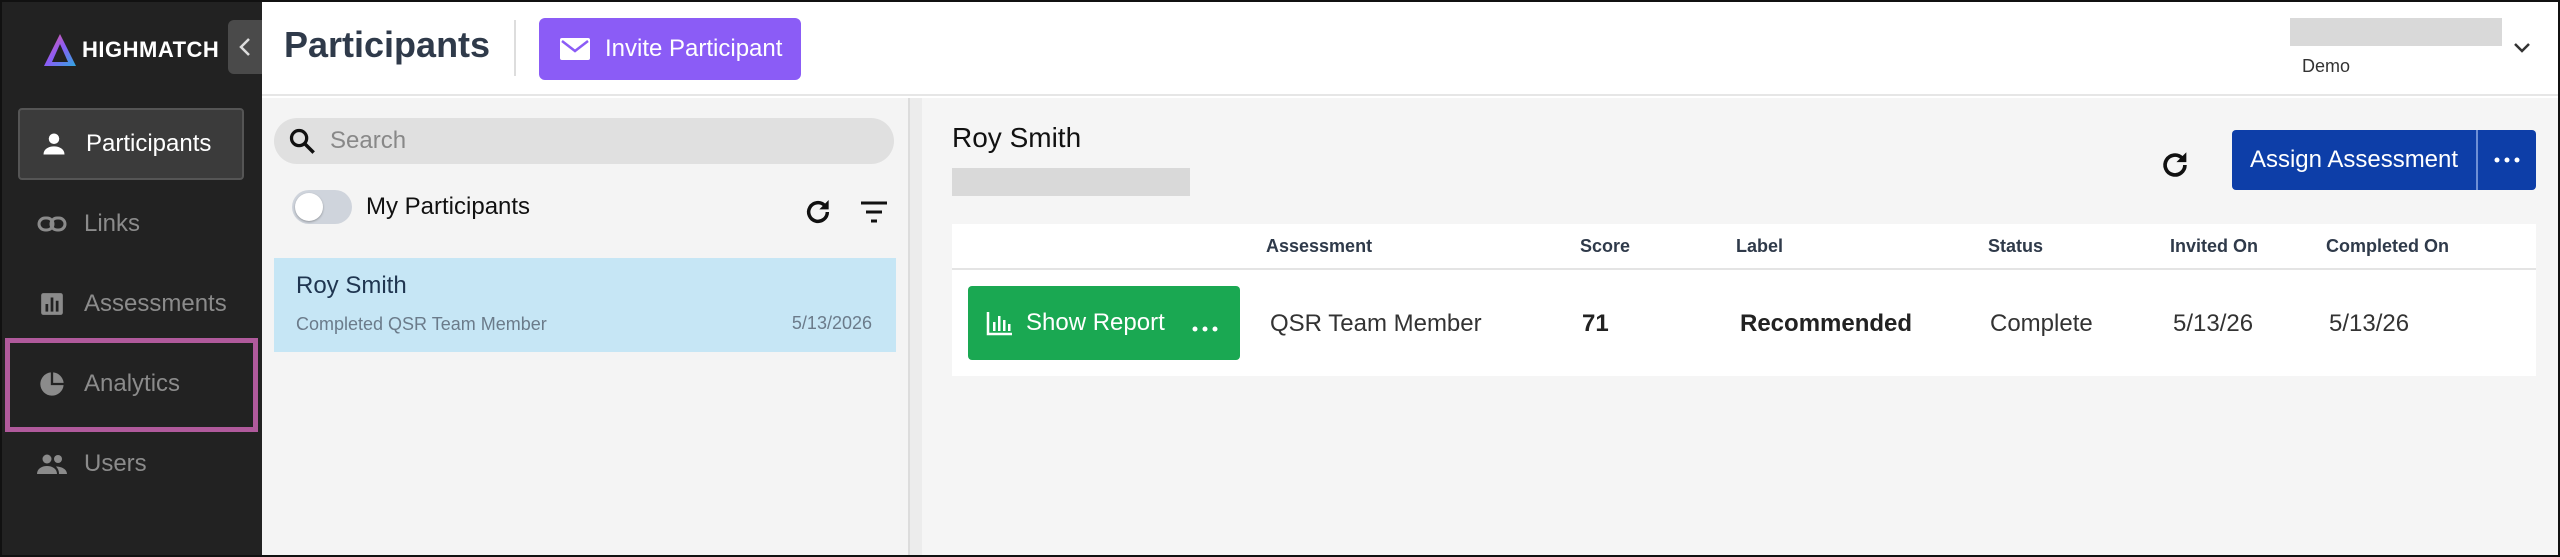 Image resolution: width=2560 pixels, height=557 pixels. Describe the element at coordinates (2016, 246) in the screenshot. I see `column-header-status: Status` at that location.